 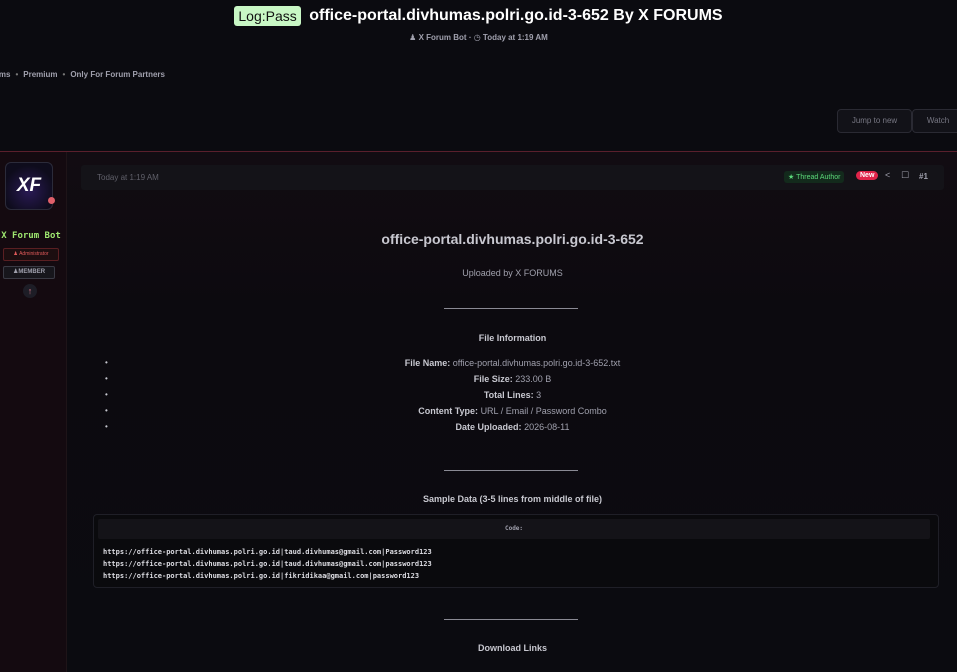 What do you see at coordinates (887, 175) in the screenshot?
I see `share-icon: <` at bounding box center [887, 175].